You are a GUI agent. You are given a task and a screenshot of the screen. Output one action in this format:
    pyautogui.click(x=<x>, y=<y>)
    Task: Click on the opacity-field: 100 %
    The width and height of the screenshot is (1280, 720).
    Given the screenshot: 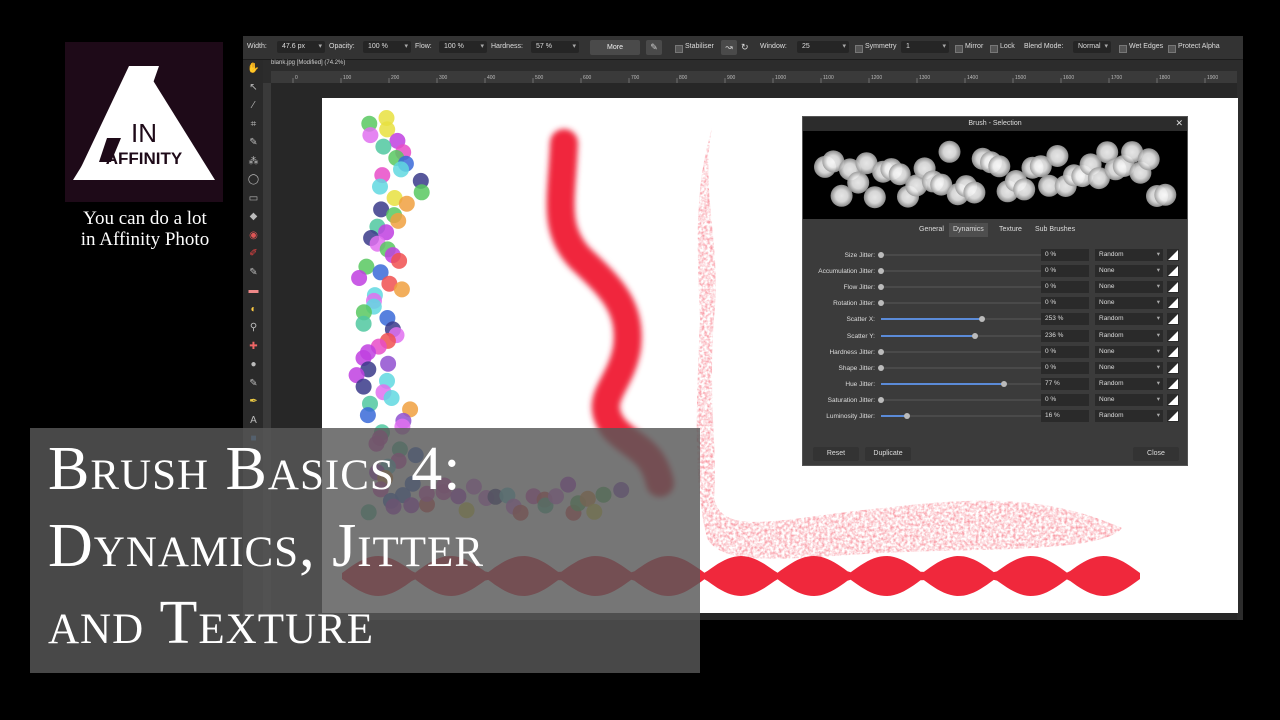 What is the action you would take?
    pyautogui.click(x=387, y=47)
    